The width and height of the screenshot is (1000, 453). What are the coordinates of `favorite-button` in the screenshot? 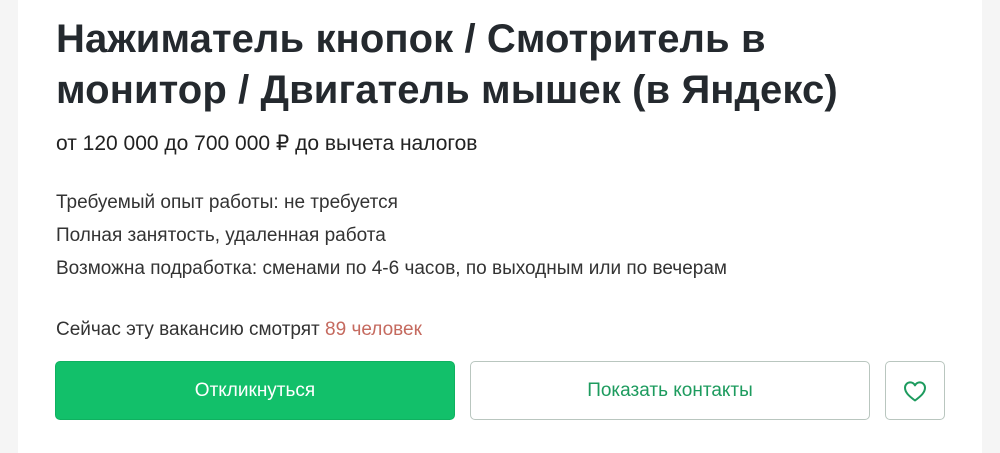 It's located at (915, 390).